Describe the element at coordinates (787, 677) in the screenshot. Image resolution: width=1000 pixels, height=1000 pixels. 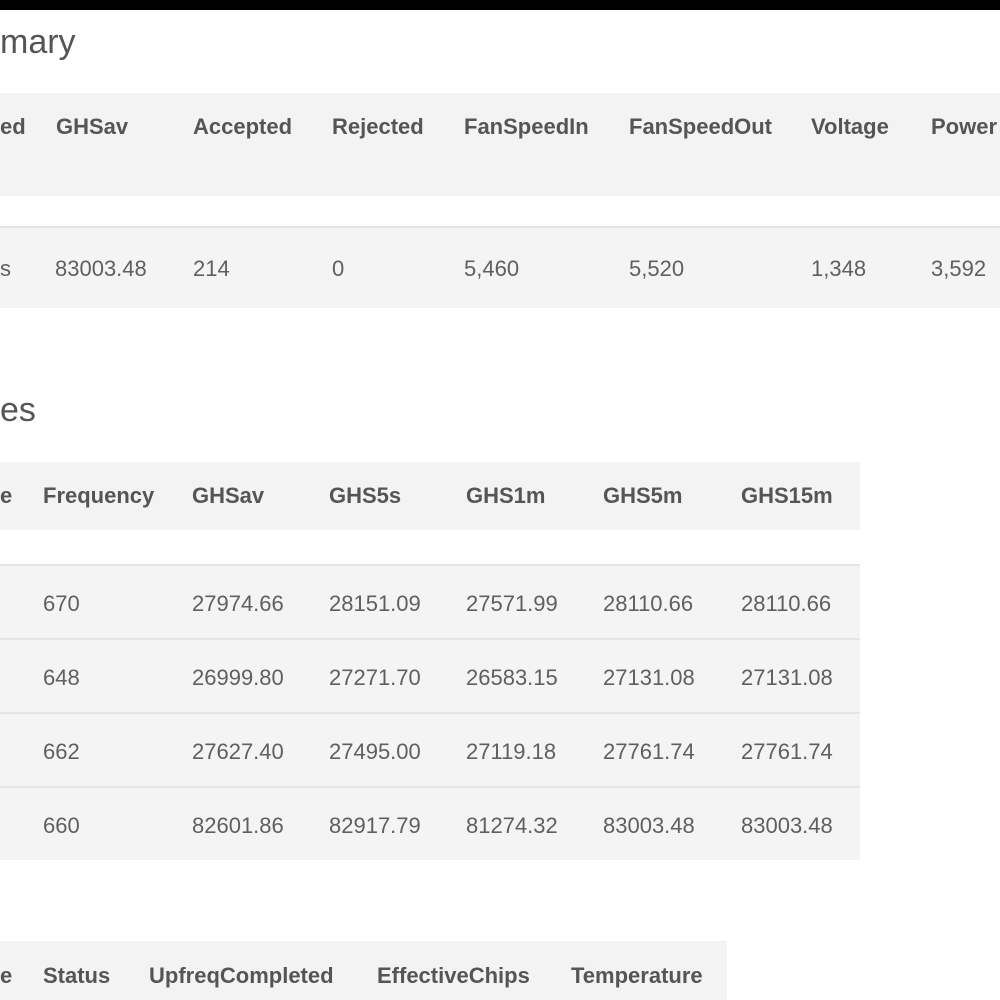
I see `devices-cell-ghs15m: 27131.08` at that location.